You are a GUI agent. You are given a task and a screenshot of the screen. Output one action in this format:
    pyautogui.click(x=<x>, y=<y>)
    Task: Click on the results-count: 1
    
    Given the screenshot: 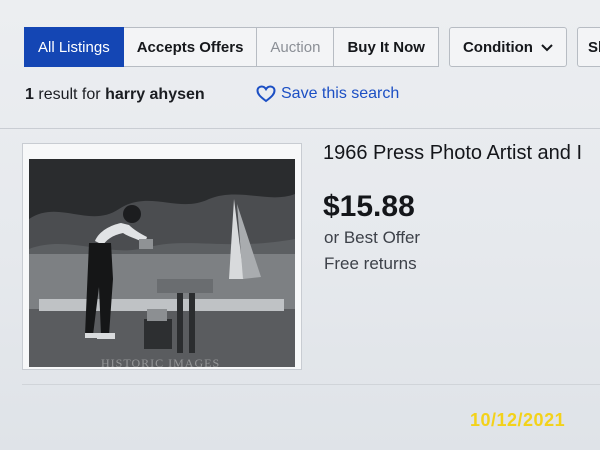 What is the action you would take?
    pyautogui.click(x=29, y=94)
    